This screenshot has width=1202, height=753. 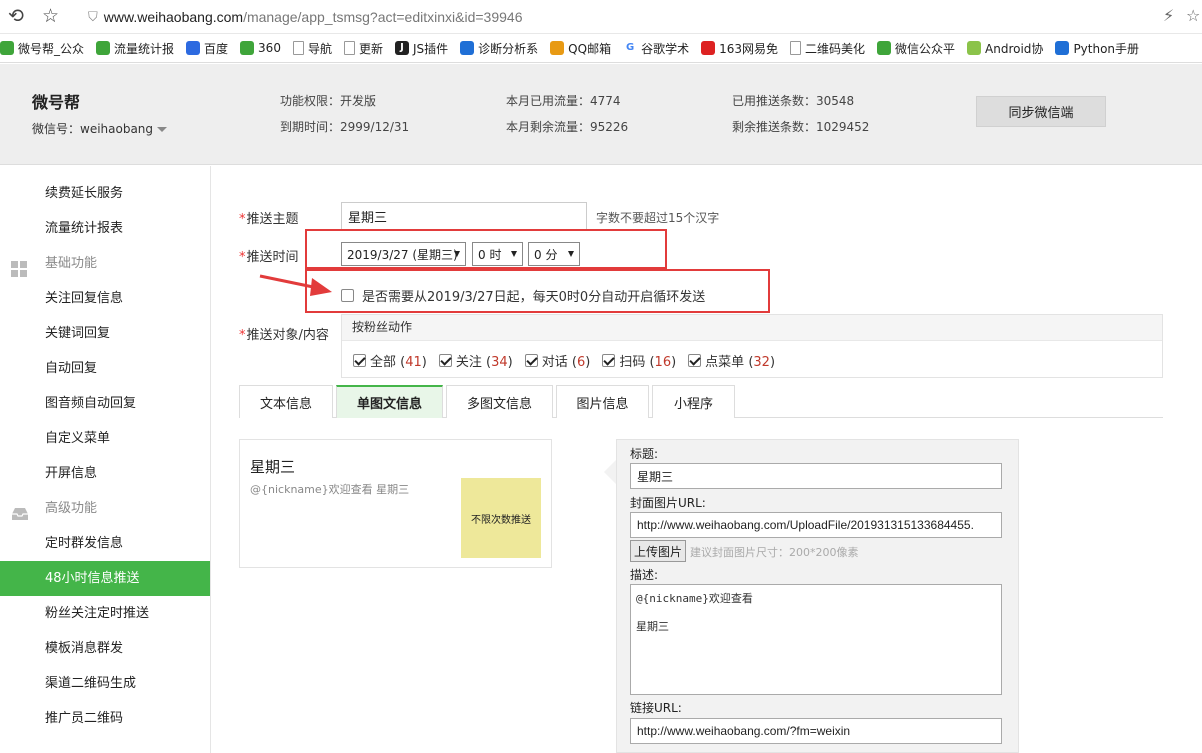 What do you see at coordinates (105, 193) in the screenshot?
I see `sidebar-item: 续费延长服务` at bounding box center [105, 193].